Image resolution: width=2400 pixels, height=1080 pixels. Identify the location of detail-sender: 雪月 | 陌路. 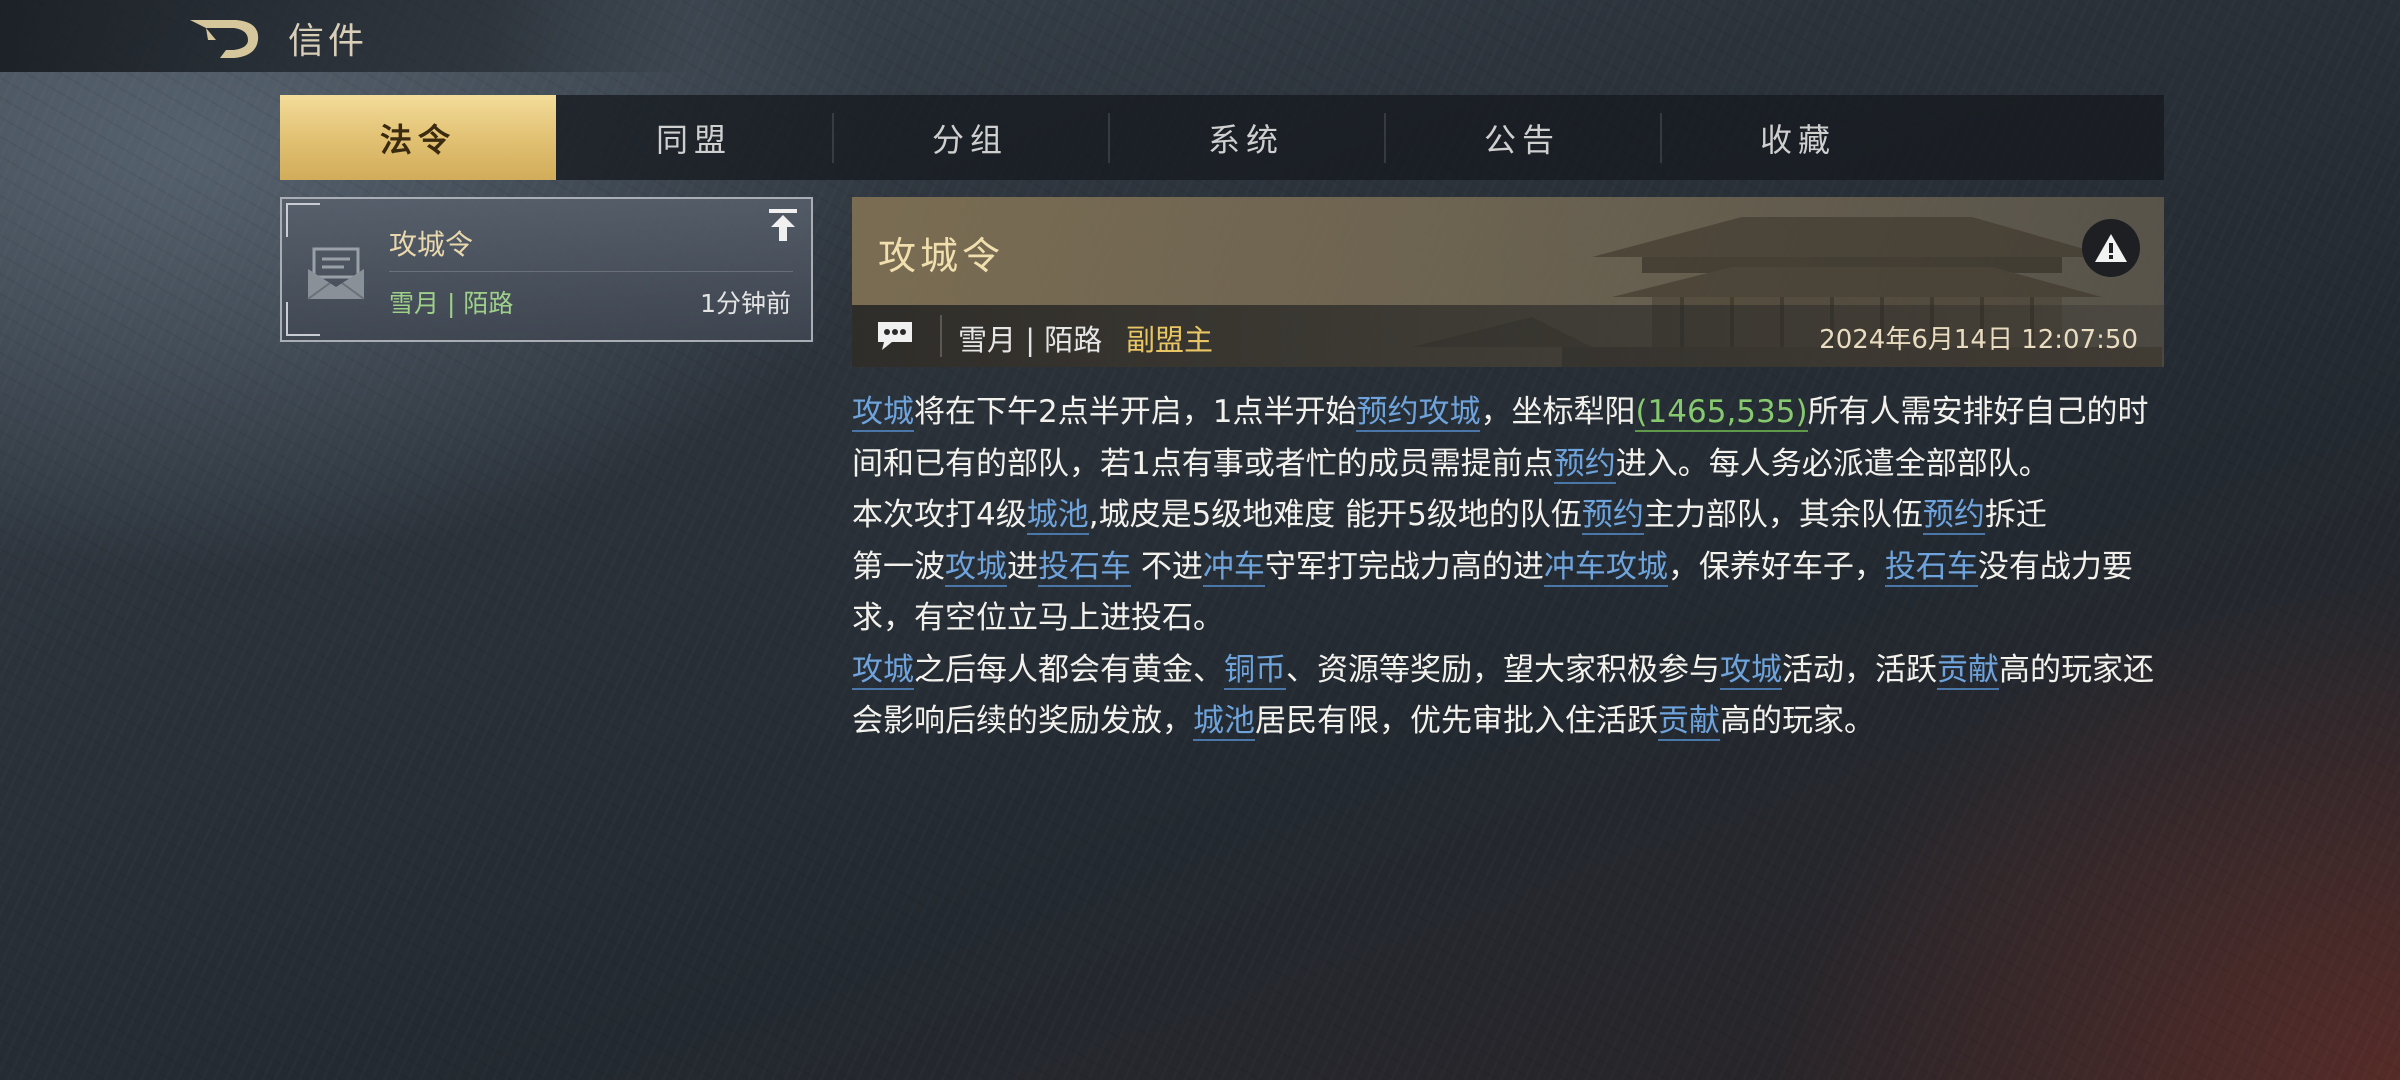
(1030, 340).